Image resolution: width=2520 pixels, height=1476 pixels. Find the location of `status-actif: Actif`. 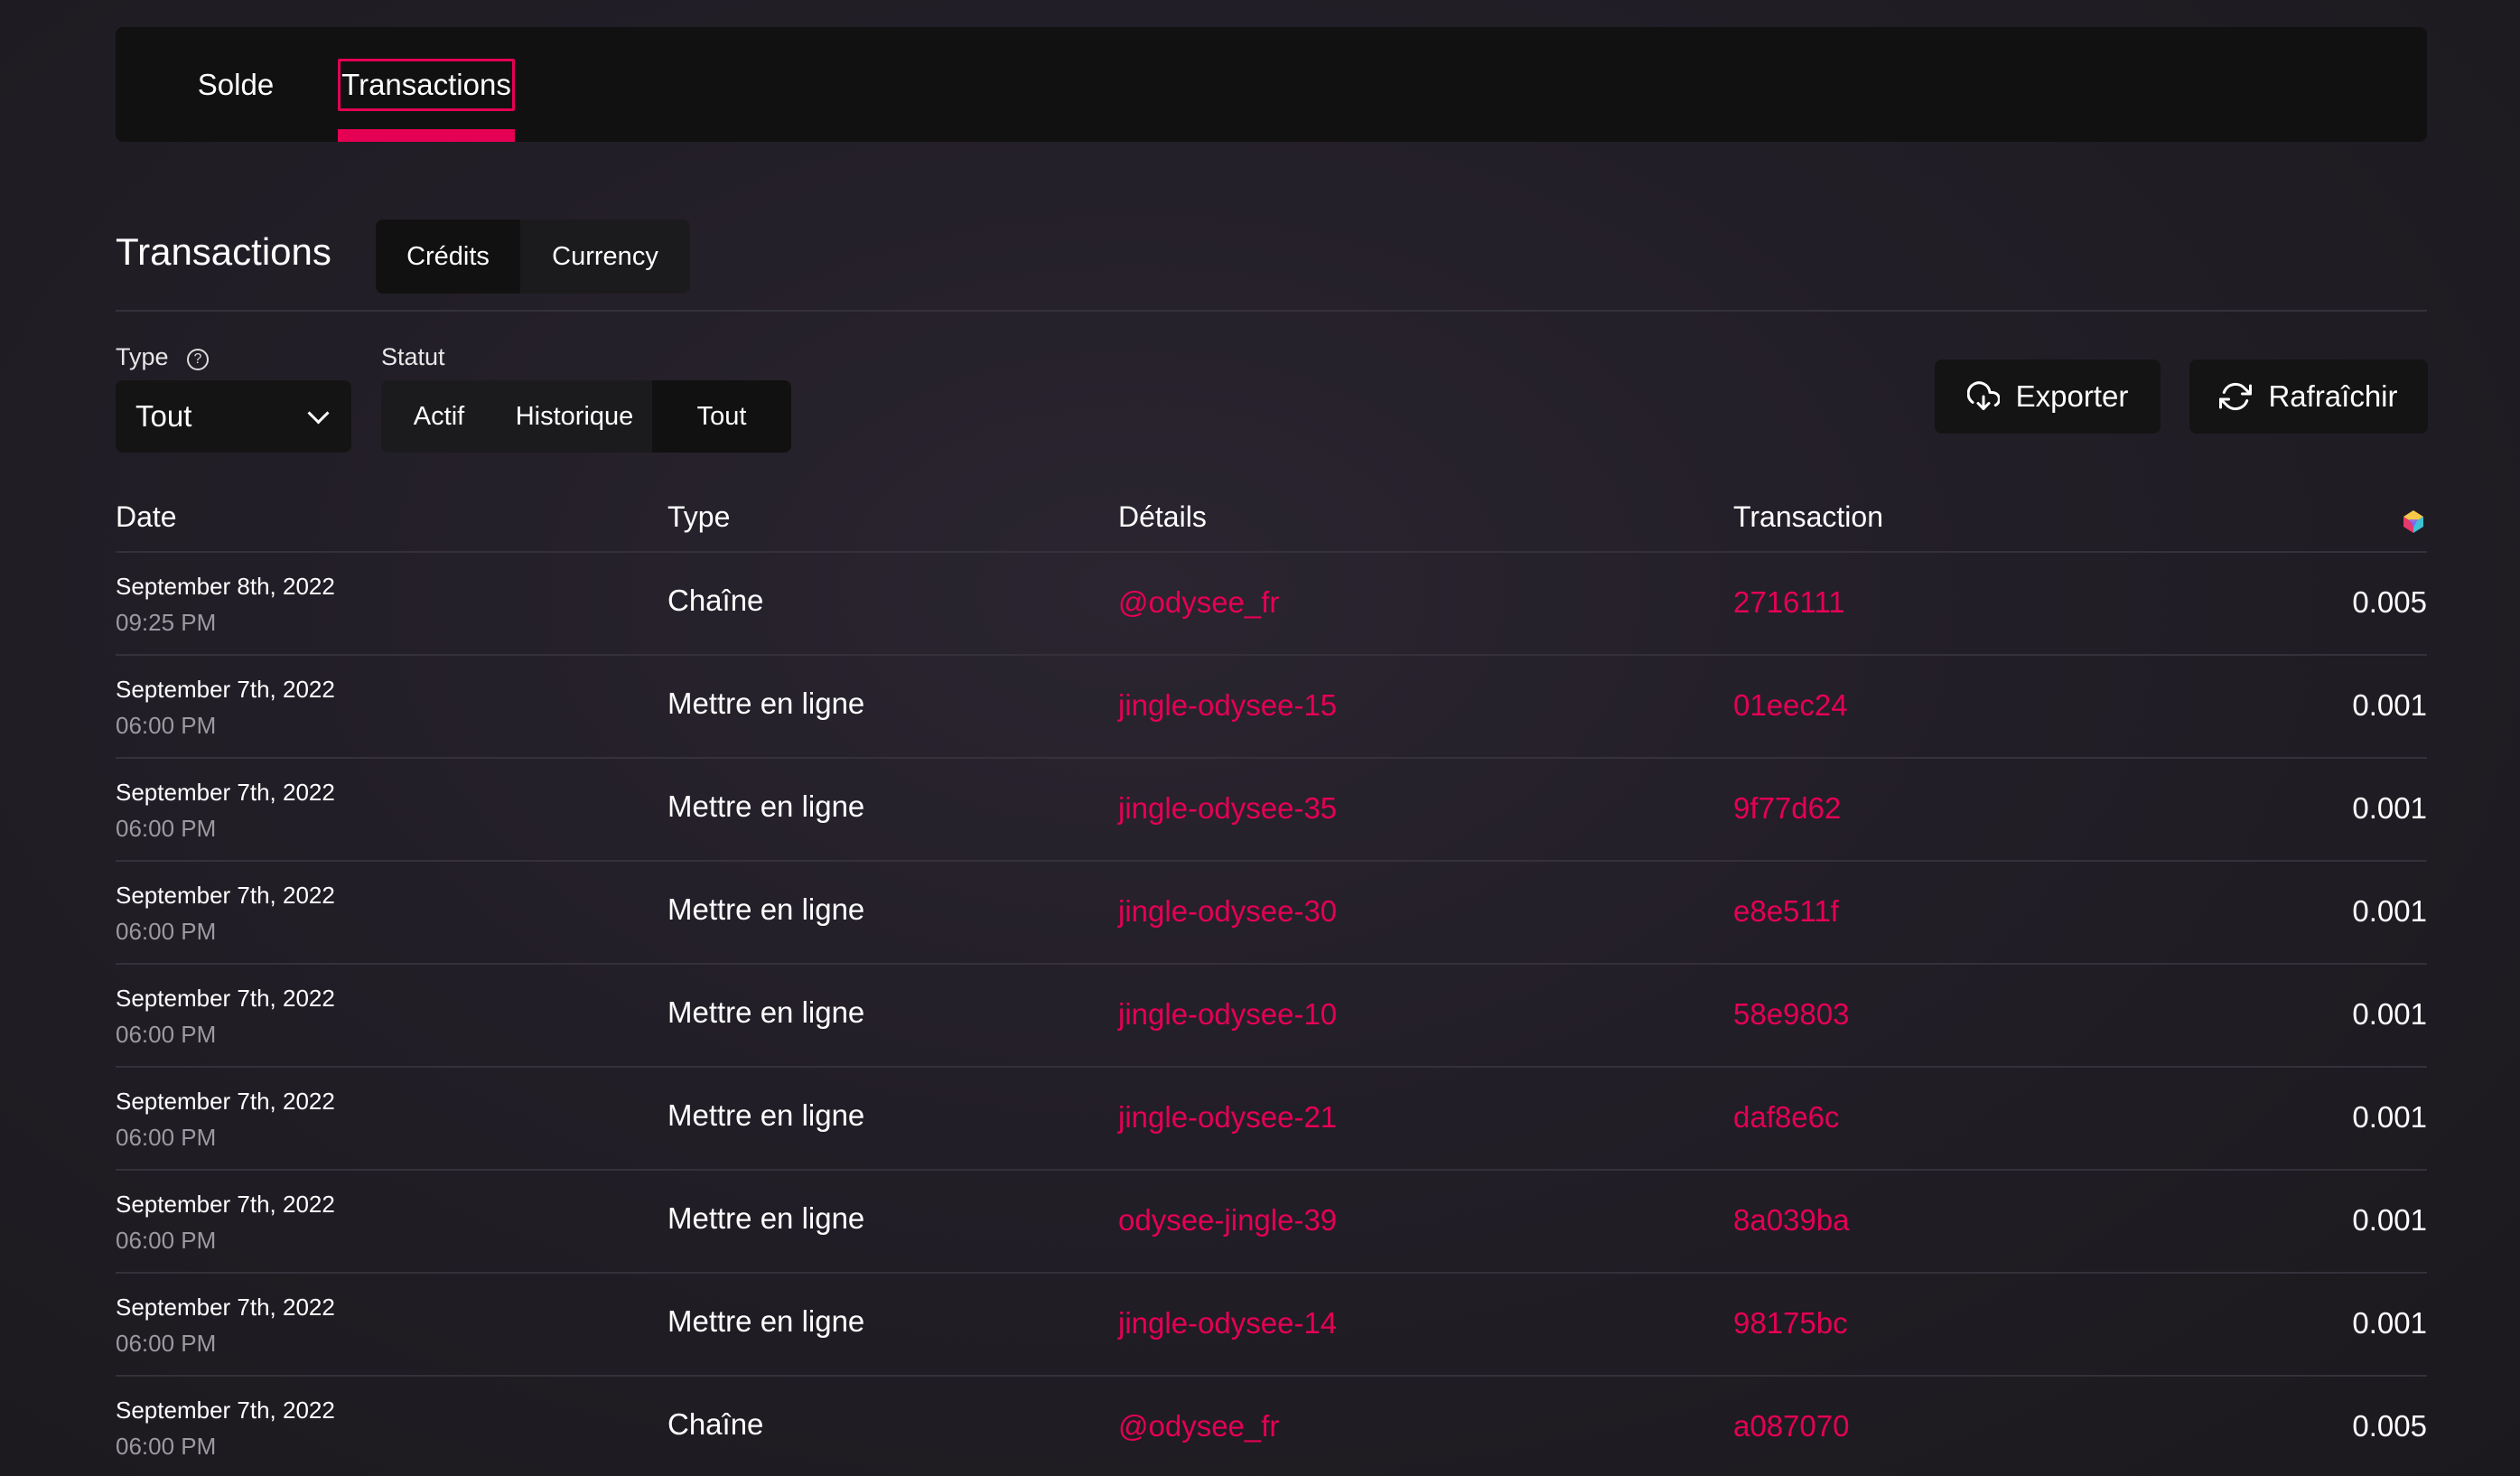

status-actif: Actif is located at coordinates (439, 416).